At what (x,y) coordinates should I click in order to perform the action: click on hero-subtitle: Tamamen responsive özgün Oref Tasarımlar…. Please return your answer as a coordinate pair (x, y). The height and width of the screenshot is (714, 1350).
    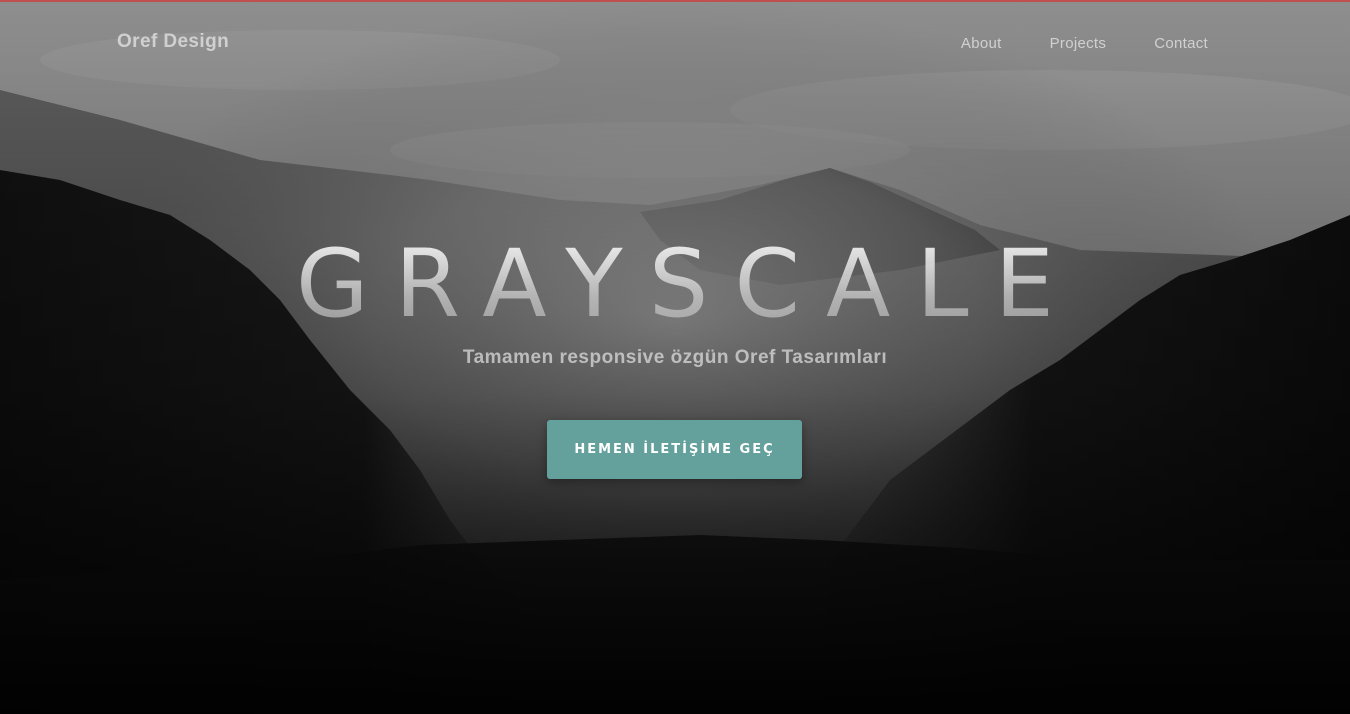
    Looking at the image, I should click on (675, 357).